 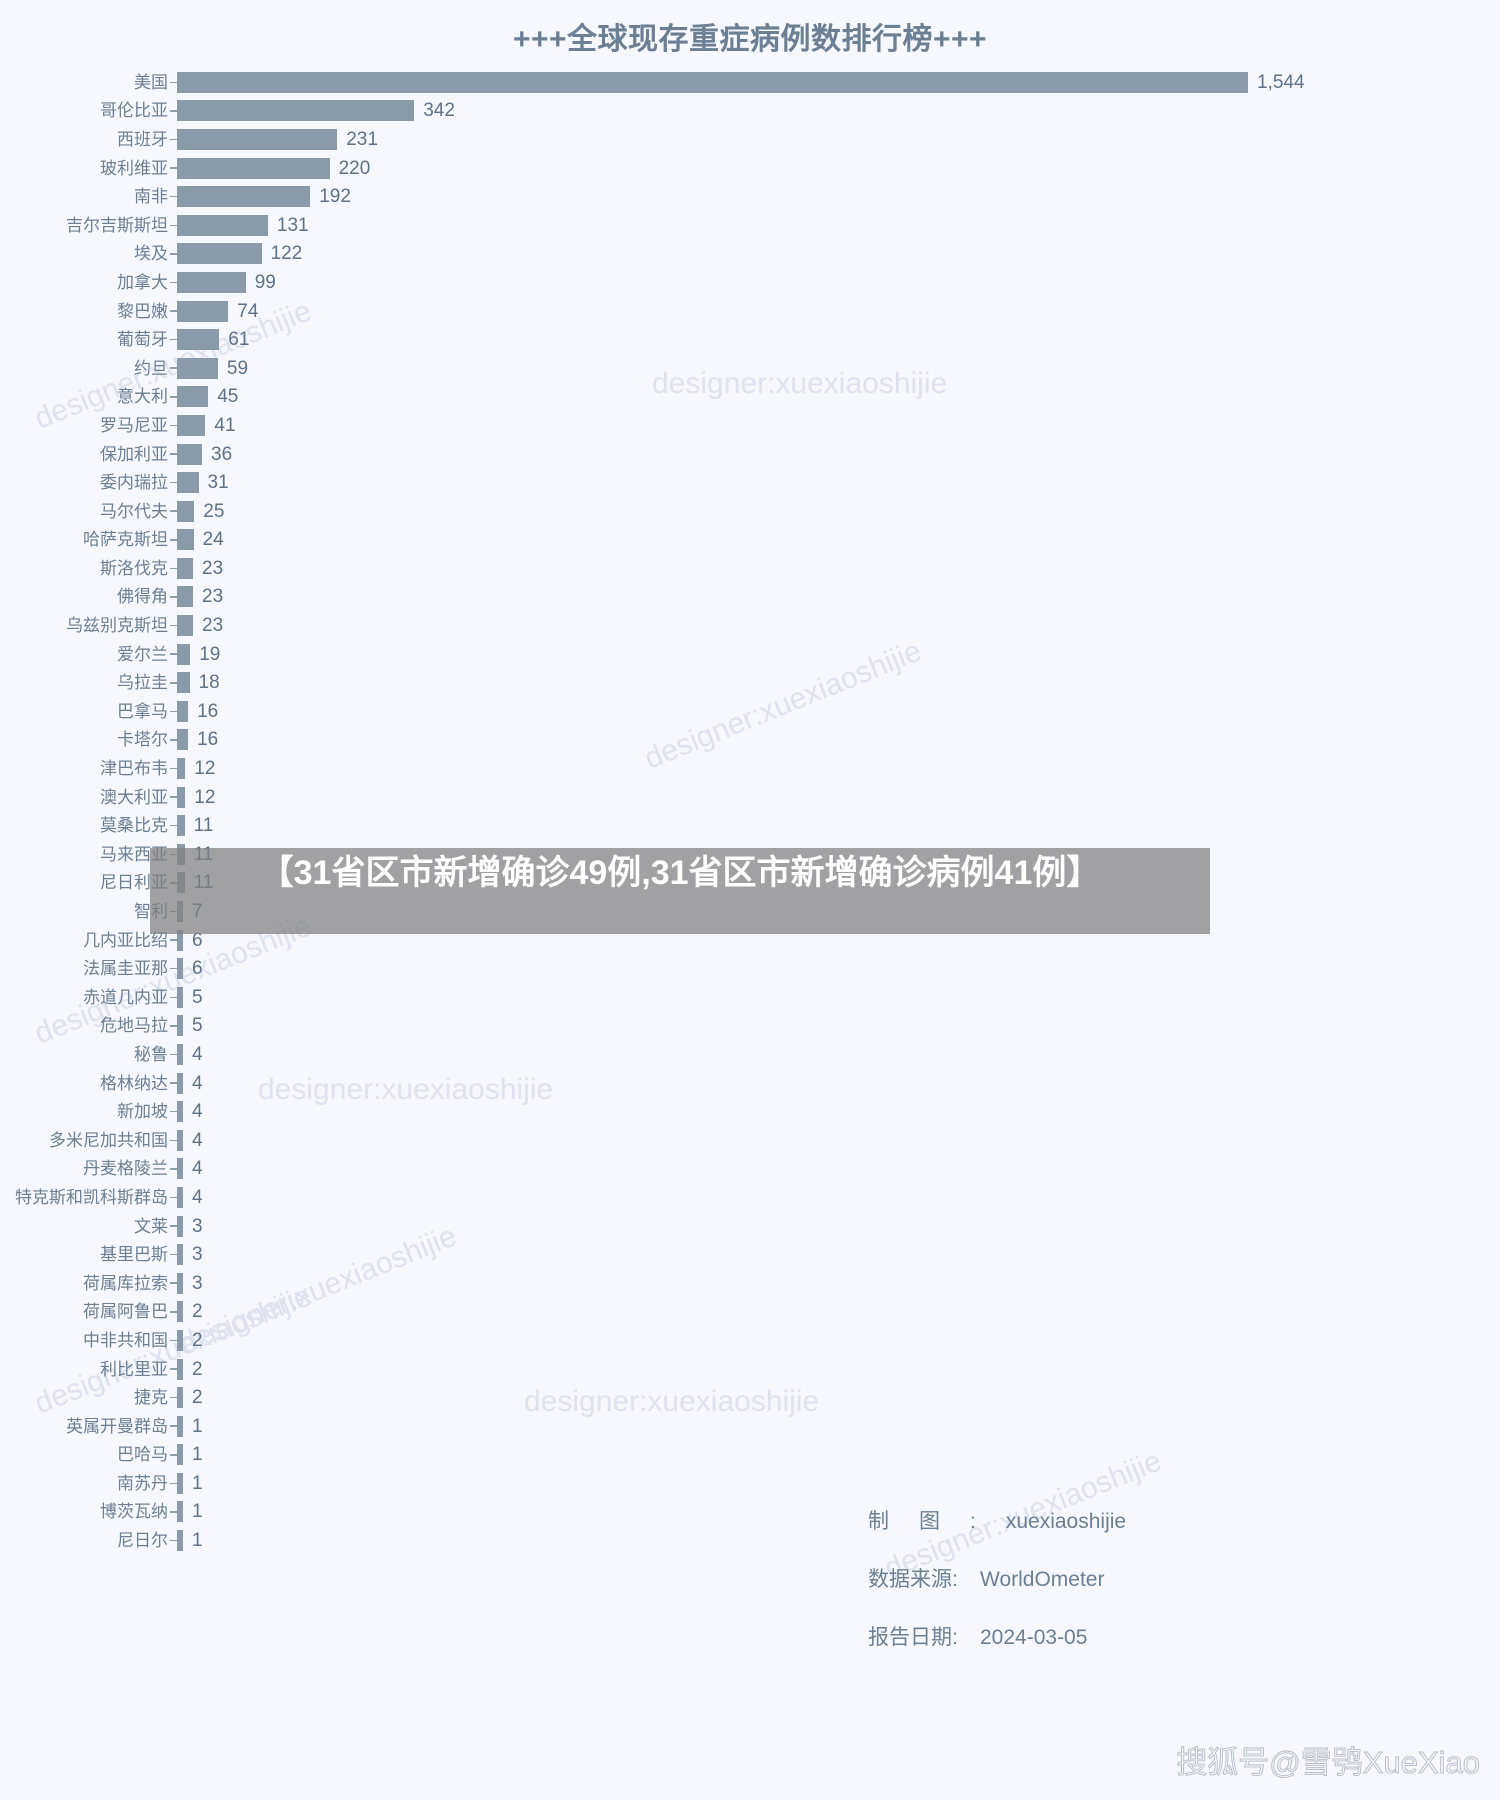 What do you see at coordinates (913, 1579) in the screenshot?
I see `meta-label-source: 数据来源:` at bounding box center [913, 1579].